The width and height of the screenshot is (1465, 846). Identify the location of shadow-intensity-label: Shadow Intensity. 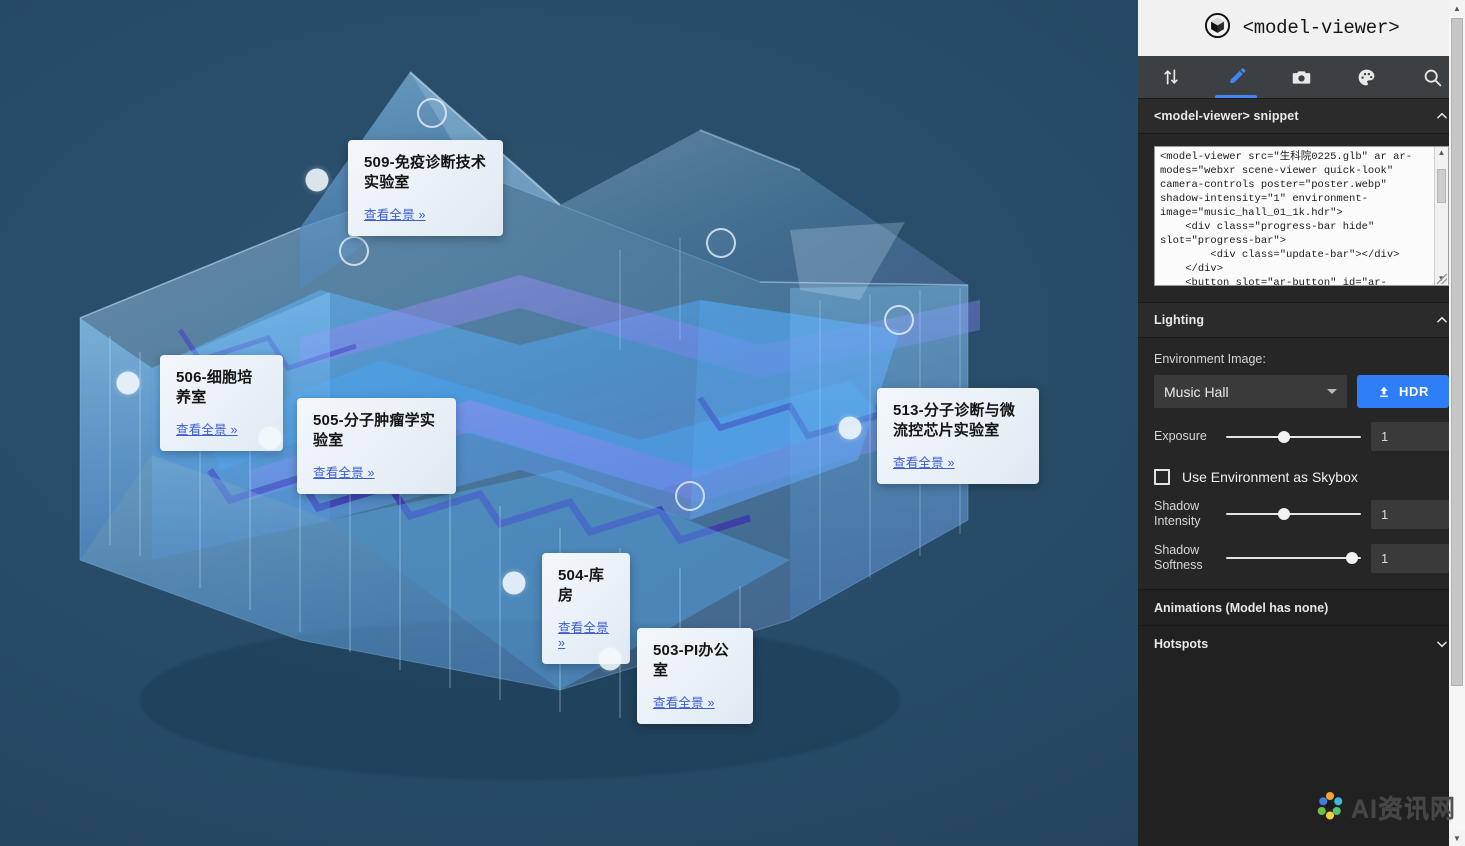
(1177, 513).